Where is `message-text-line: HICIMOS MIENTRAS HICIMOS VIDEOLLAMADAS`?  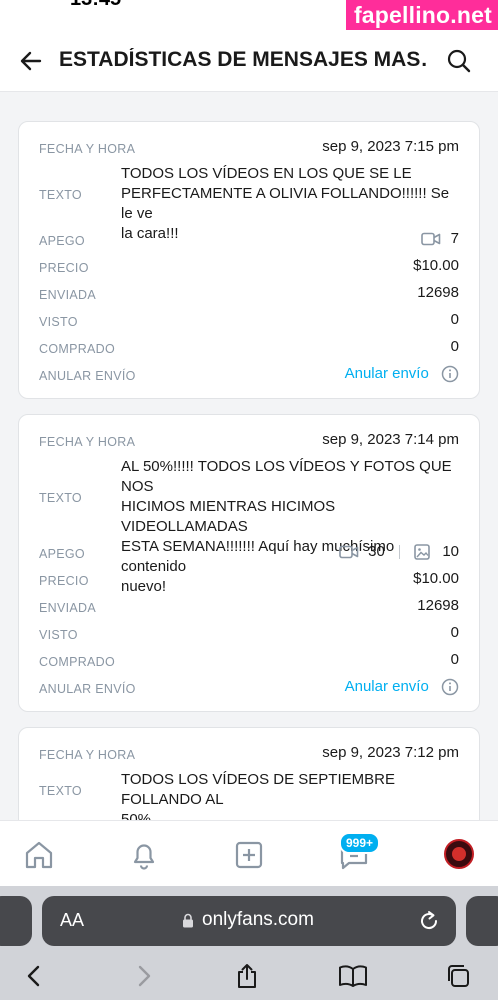
message-text-line: HICIMOS MIENTRAS HICIMOS VIDEOLLAMADAS is located at coordinates (228, 516).